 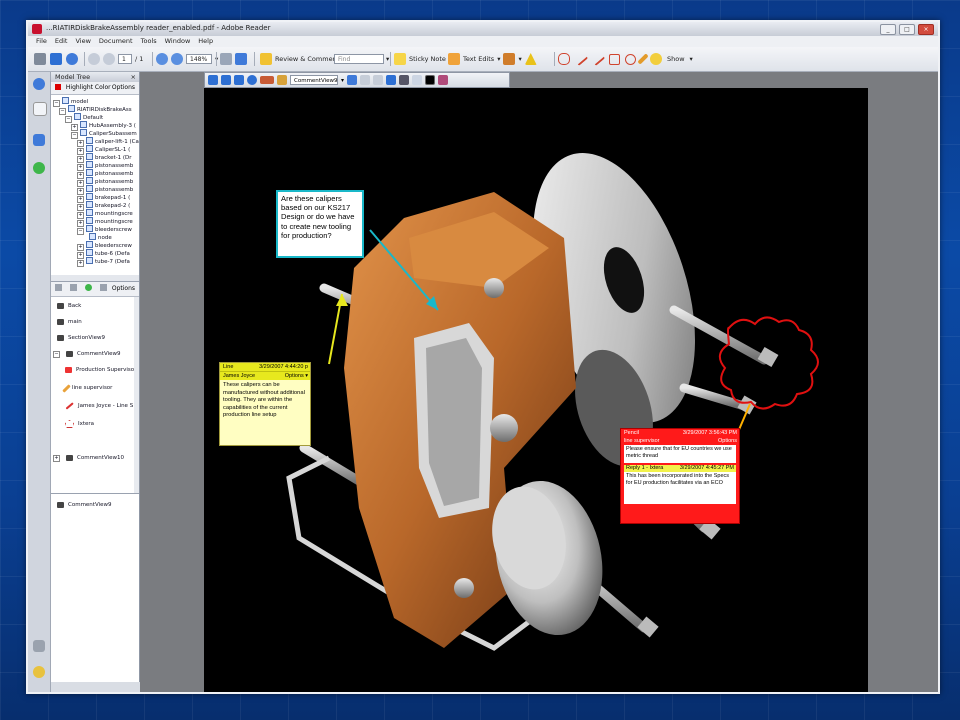 What do you see at coordinates (213, 80) in the screenshot?
I see `rotate-icon` at bounding box center [213, 80].